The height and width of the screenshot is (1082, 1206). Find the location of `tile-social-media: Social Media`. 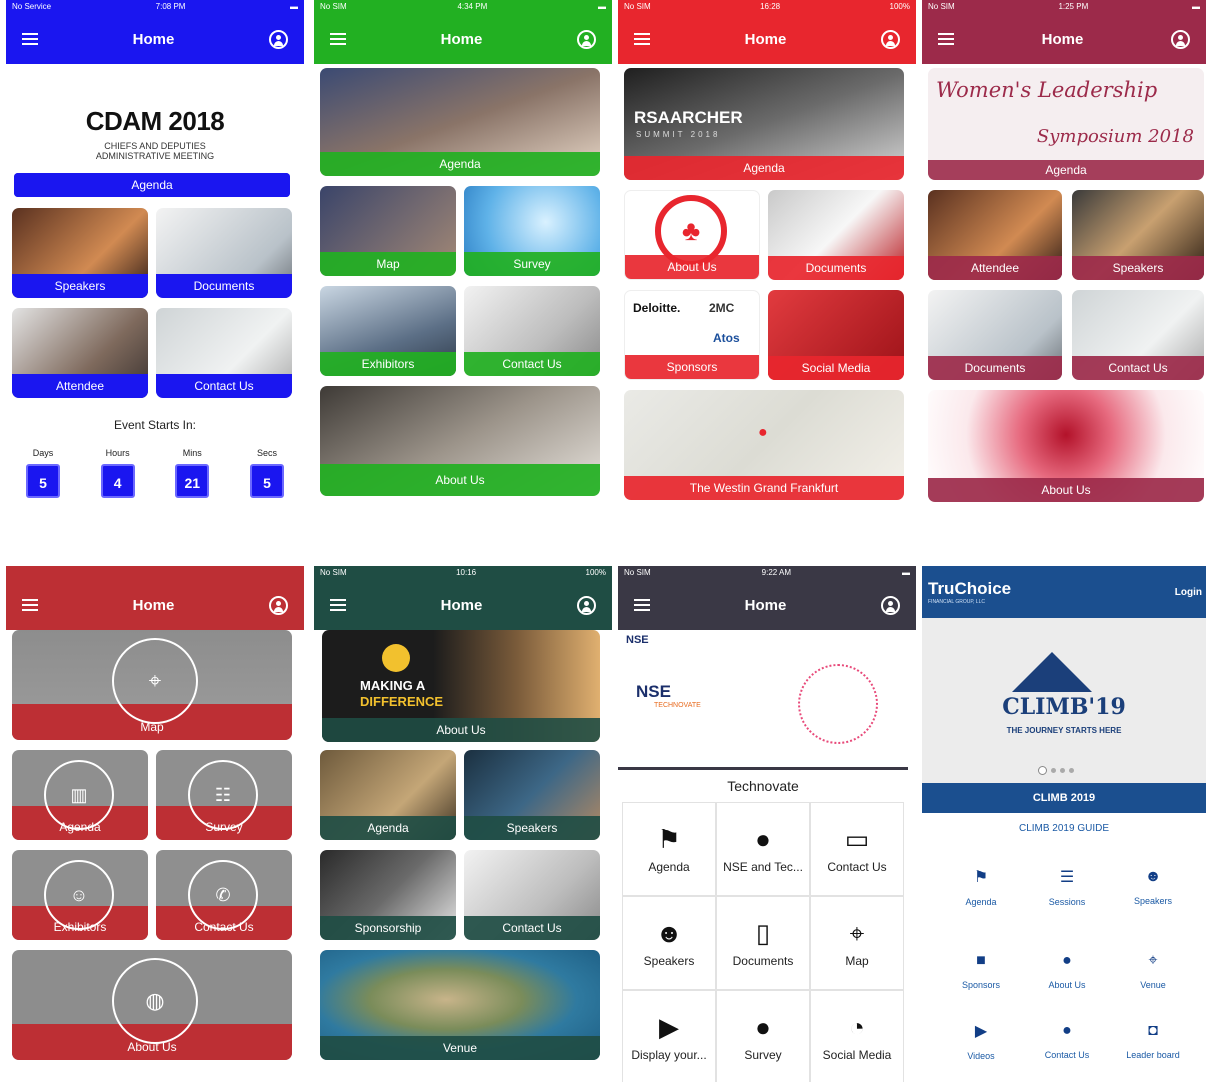

tile-social-media: Social Media is located at coordinates (836, 335).